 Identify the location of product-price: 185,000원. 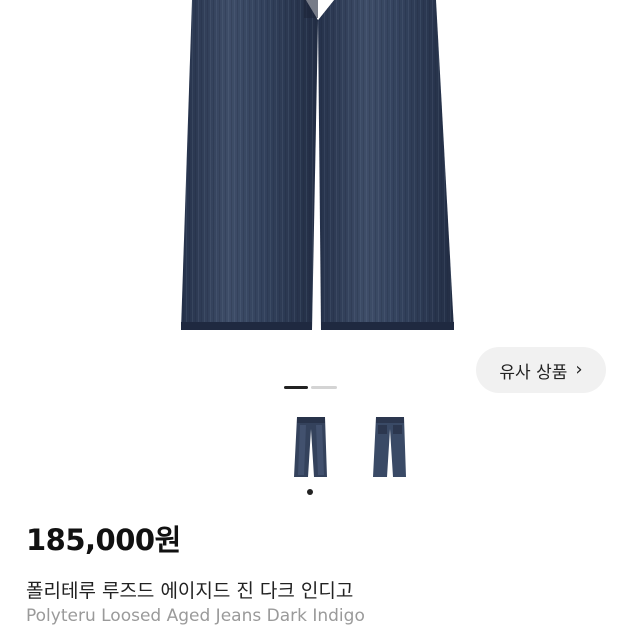
(103, 540).